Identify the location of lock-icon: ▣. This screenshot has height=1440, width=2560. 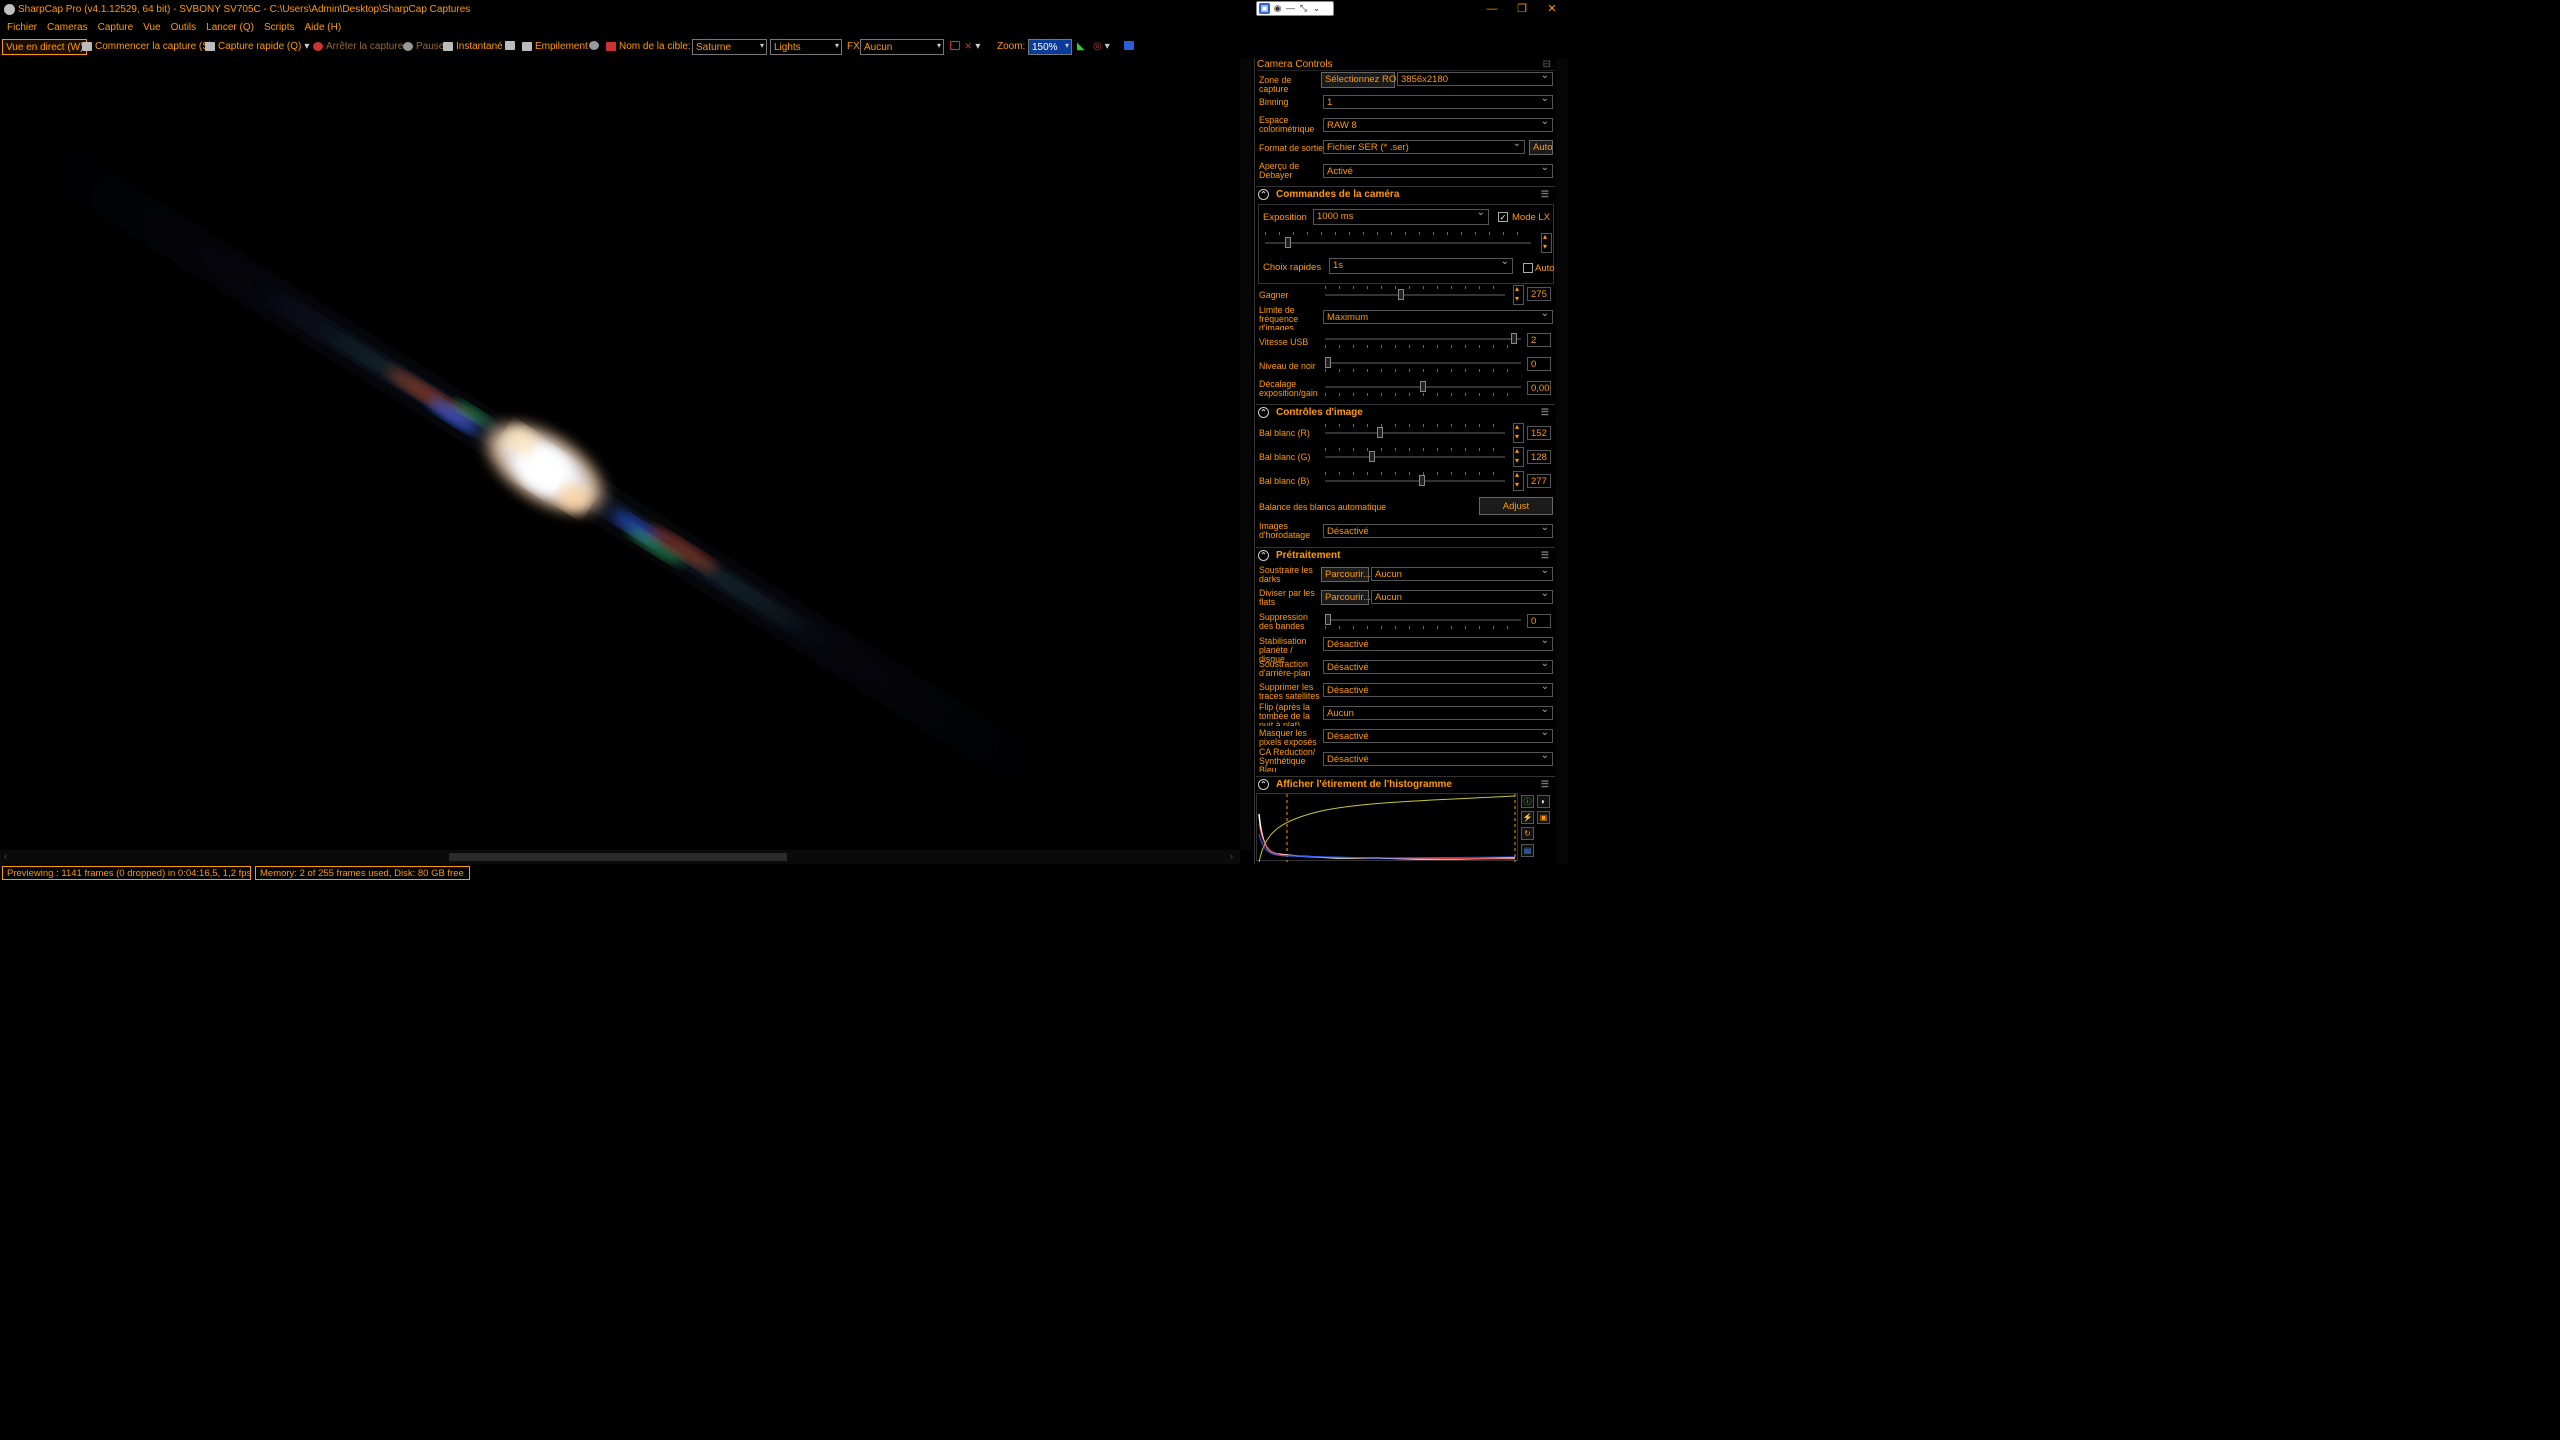
(1543, 817).